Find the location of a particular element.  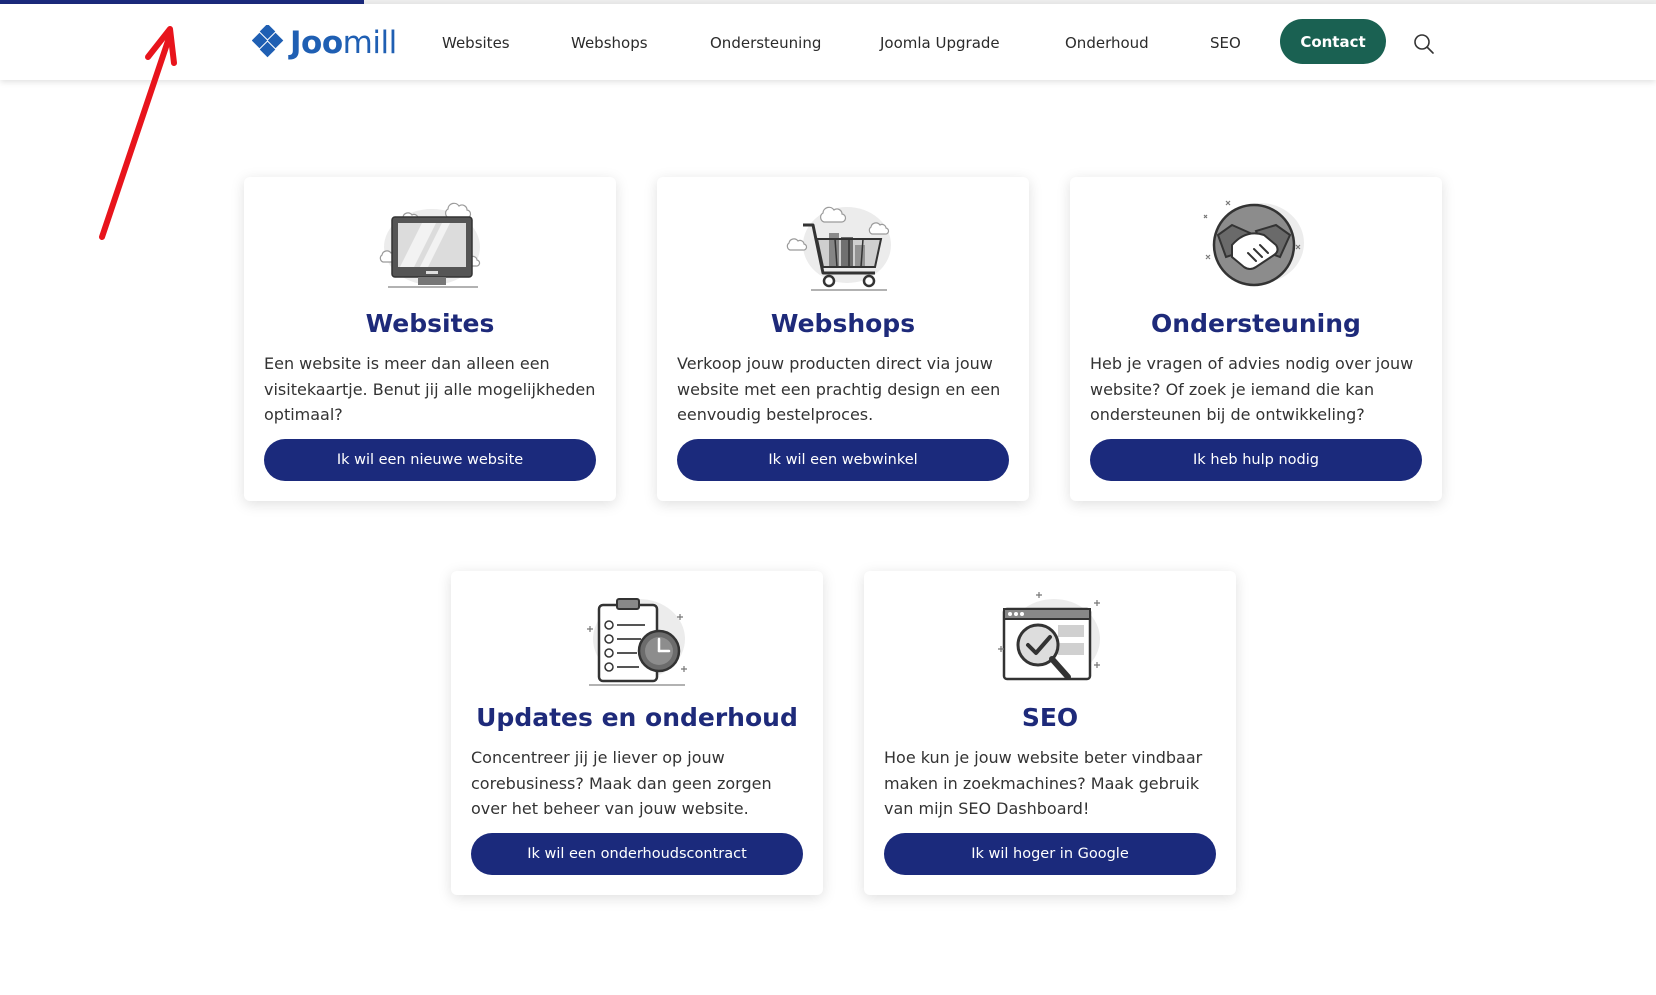

search-icon is located at coordinates (1424, 44).